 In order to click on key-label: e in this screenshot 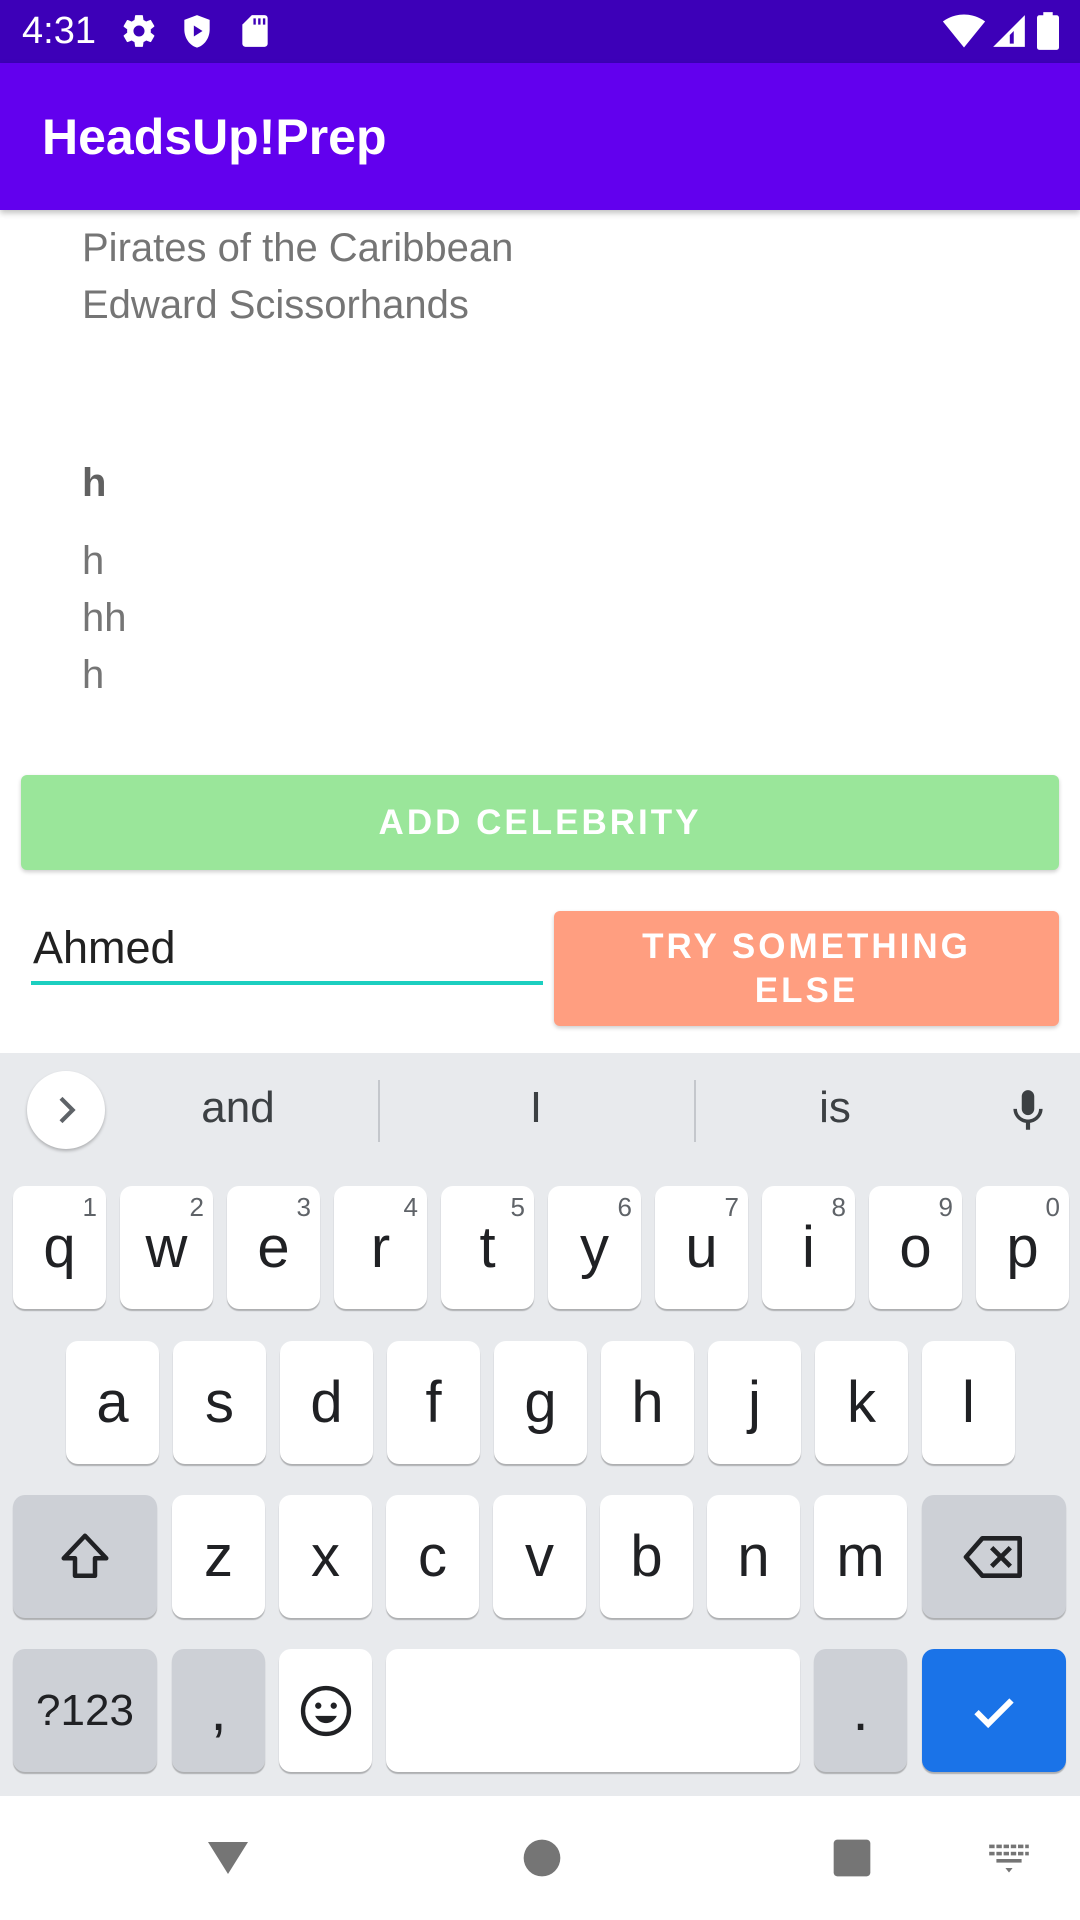, I will do `click(273, 1247)`.